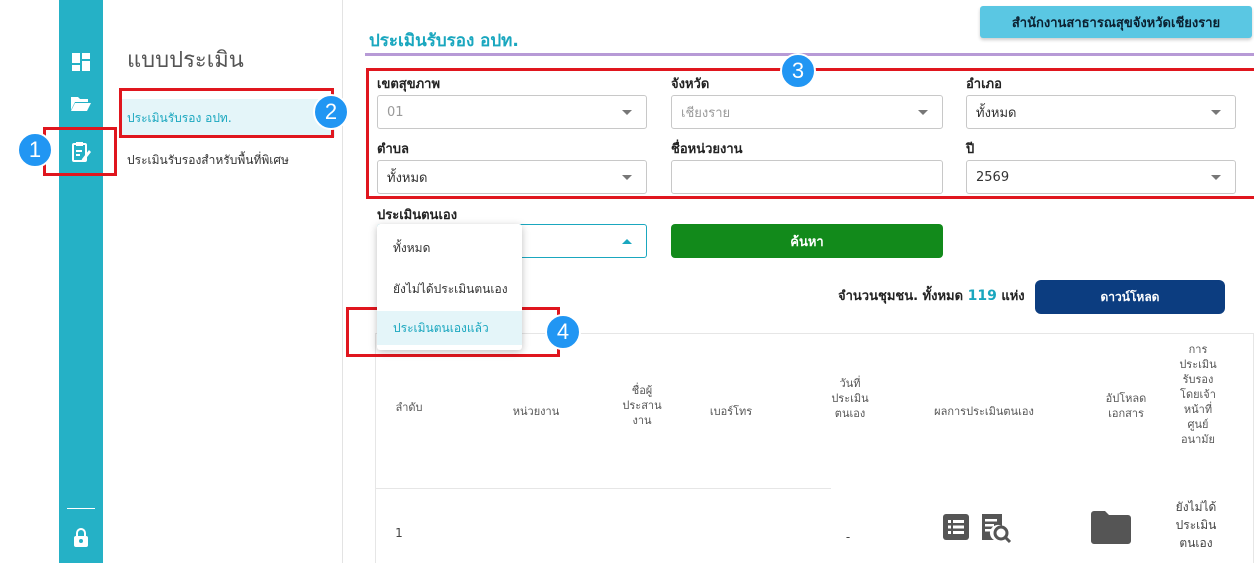 This screenshot has width=1254, height=563. Describe the element at coordinates (81, 508) in the screenshot. I see `rail-divider` at that location.